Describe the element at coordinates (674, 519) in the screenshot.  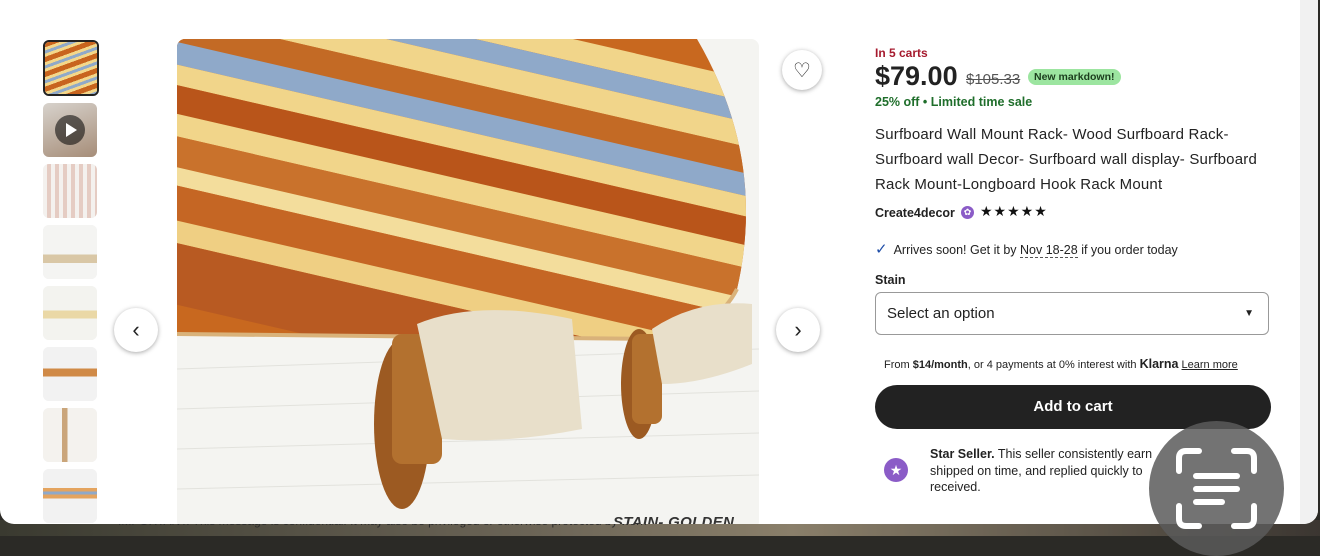
I see `image-caption: STAIN- GOLDEN OAK` at that location.